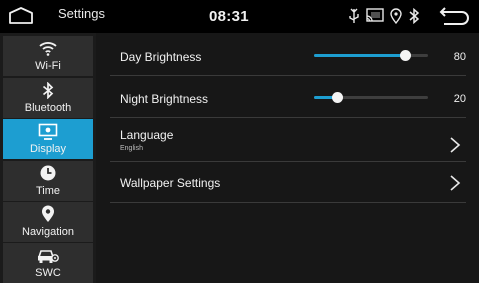 Image resolution: width=479 pixels, height=283 pixels. I want to click on sidebar-item-display: Display, so click(48, 139).